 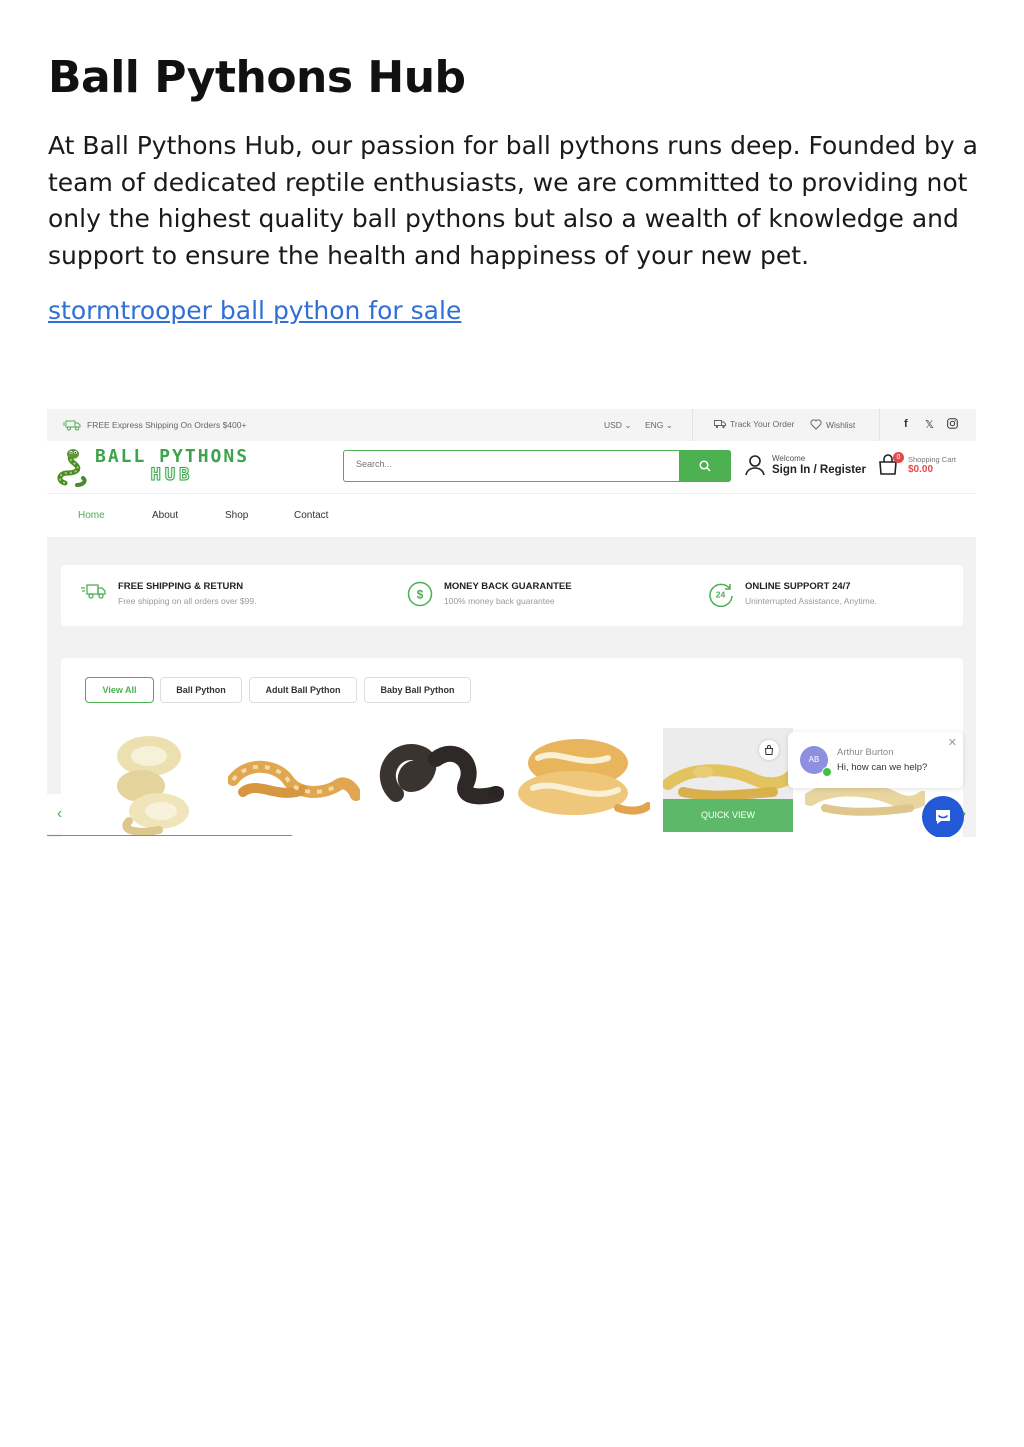 I want to click on feature-subtitle: 100% money back guarantee, so click(x=499, y=601).